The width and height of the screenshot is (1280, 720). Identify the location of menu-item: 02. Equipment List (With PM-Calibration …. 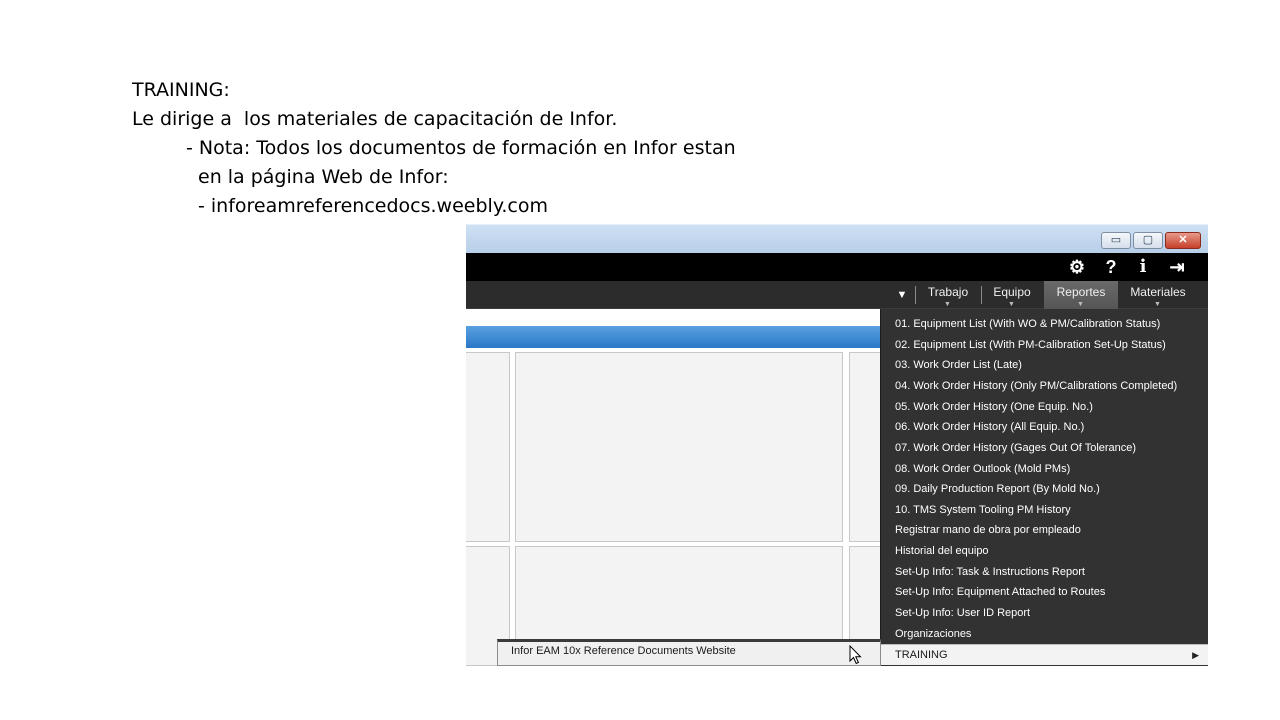
(1030, 345).